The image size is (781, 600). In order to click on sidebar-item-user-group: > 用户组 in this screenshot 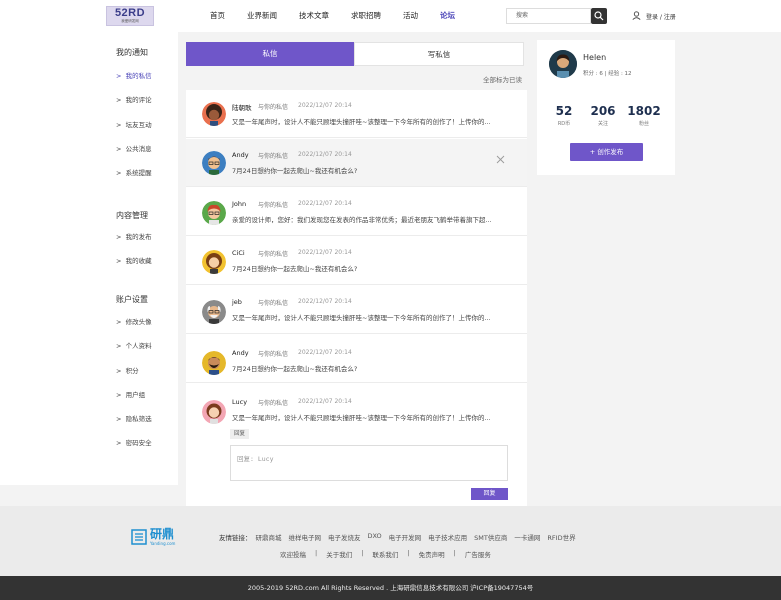, I will do `click(130, 394)`.